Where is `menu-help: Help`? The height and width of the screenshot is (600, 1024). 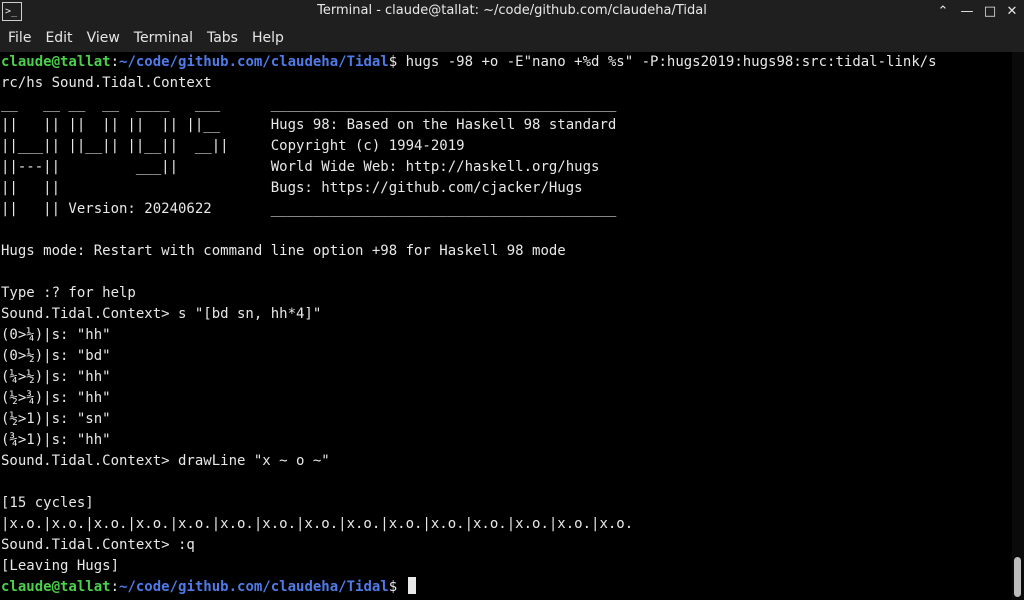
menu-help: Help is located at coordinates (268, 38).